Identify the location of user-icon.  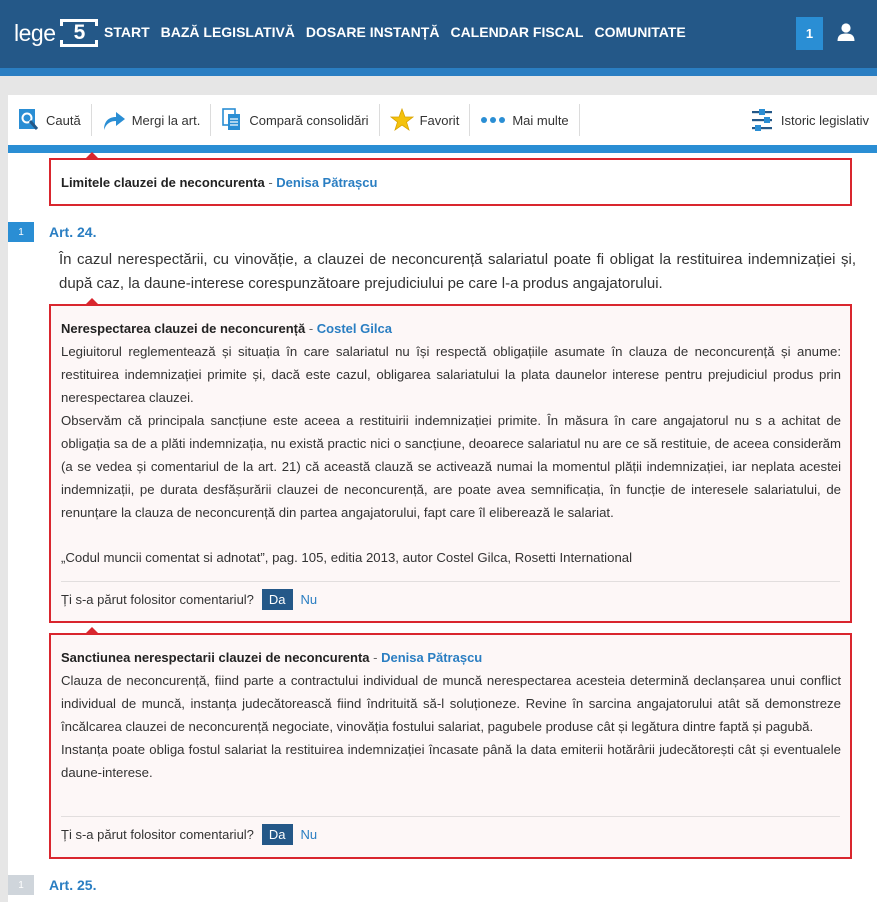
(846, 32).